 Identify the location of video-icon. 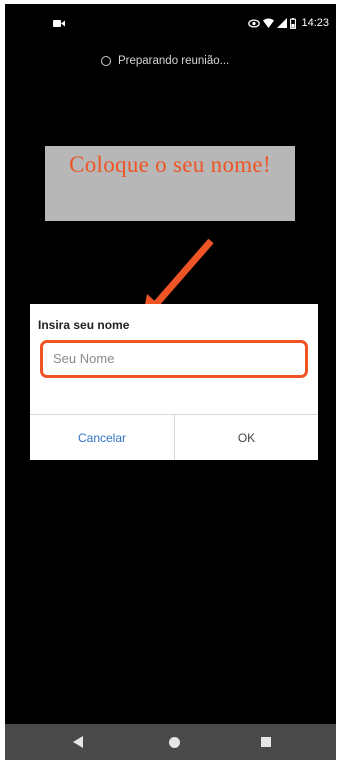
(59, 23).